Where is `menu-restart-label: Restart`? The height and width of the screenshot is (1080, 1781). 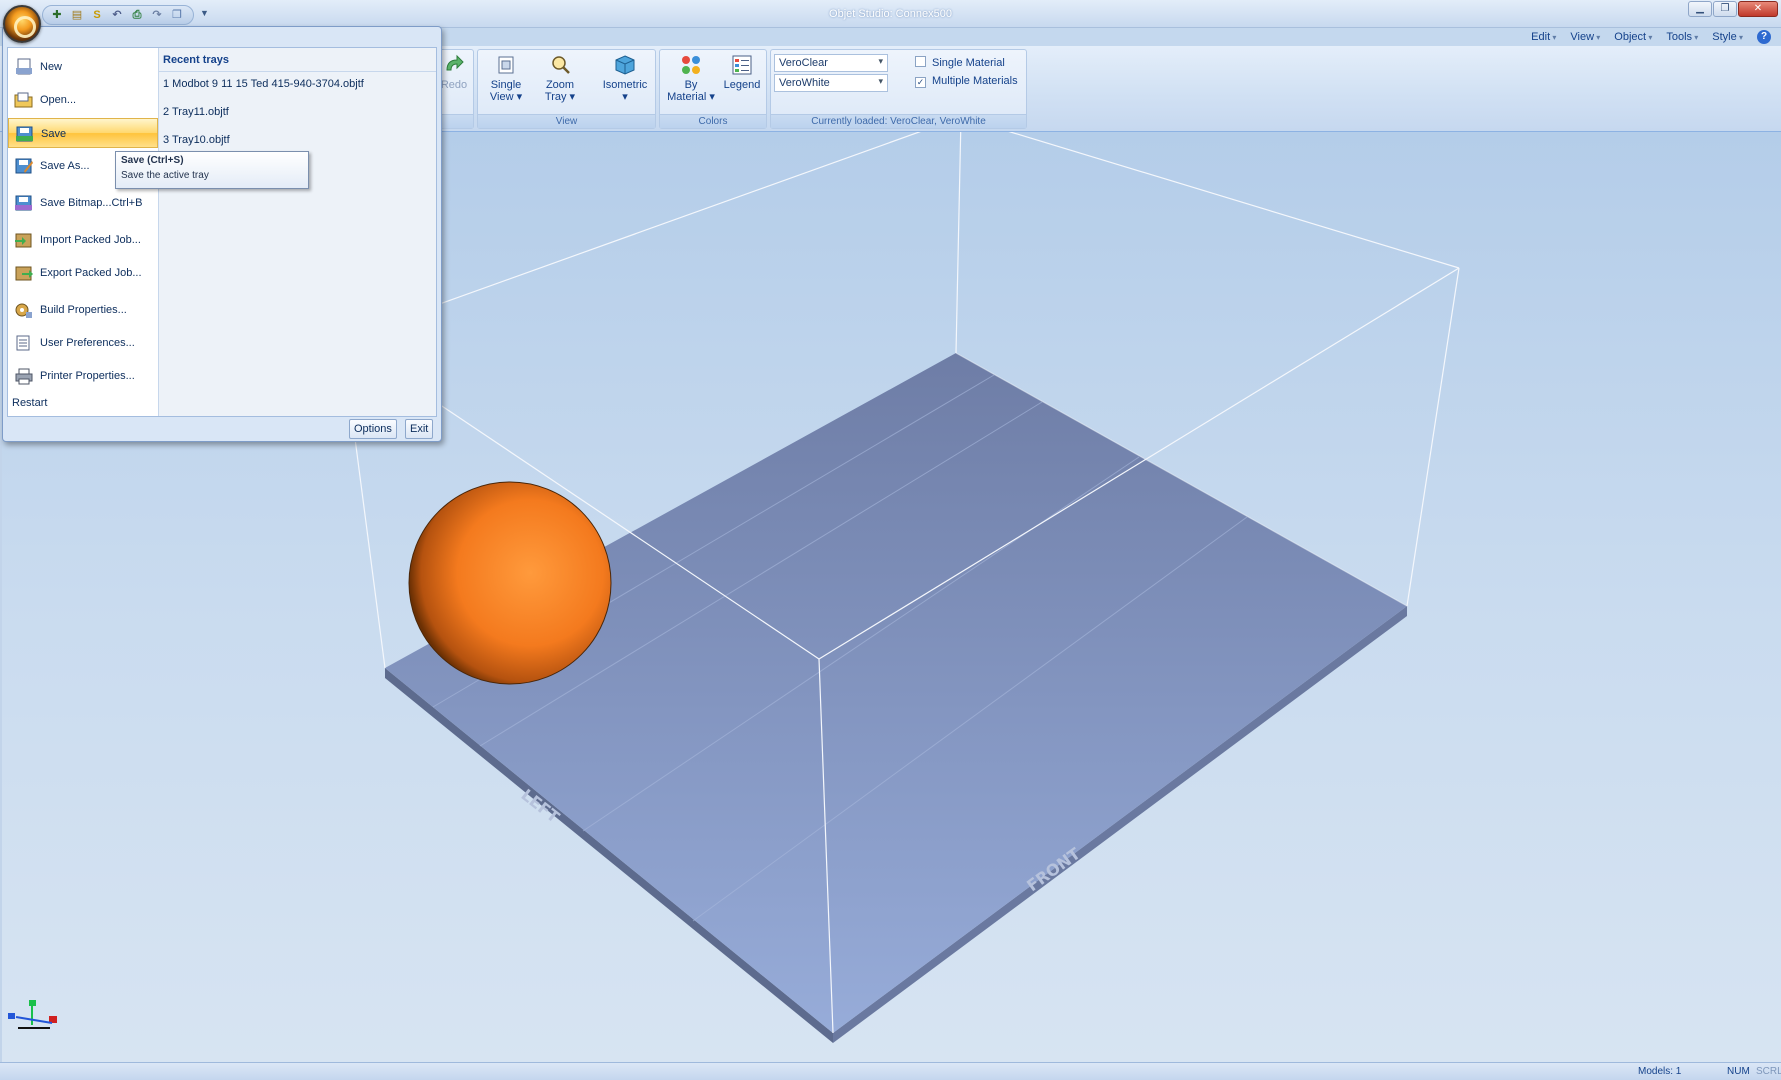 menu-restart-label: Restart is located at coordinates (30, 403).